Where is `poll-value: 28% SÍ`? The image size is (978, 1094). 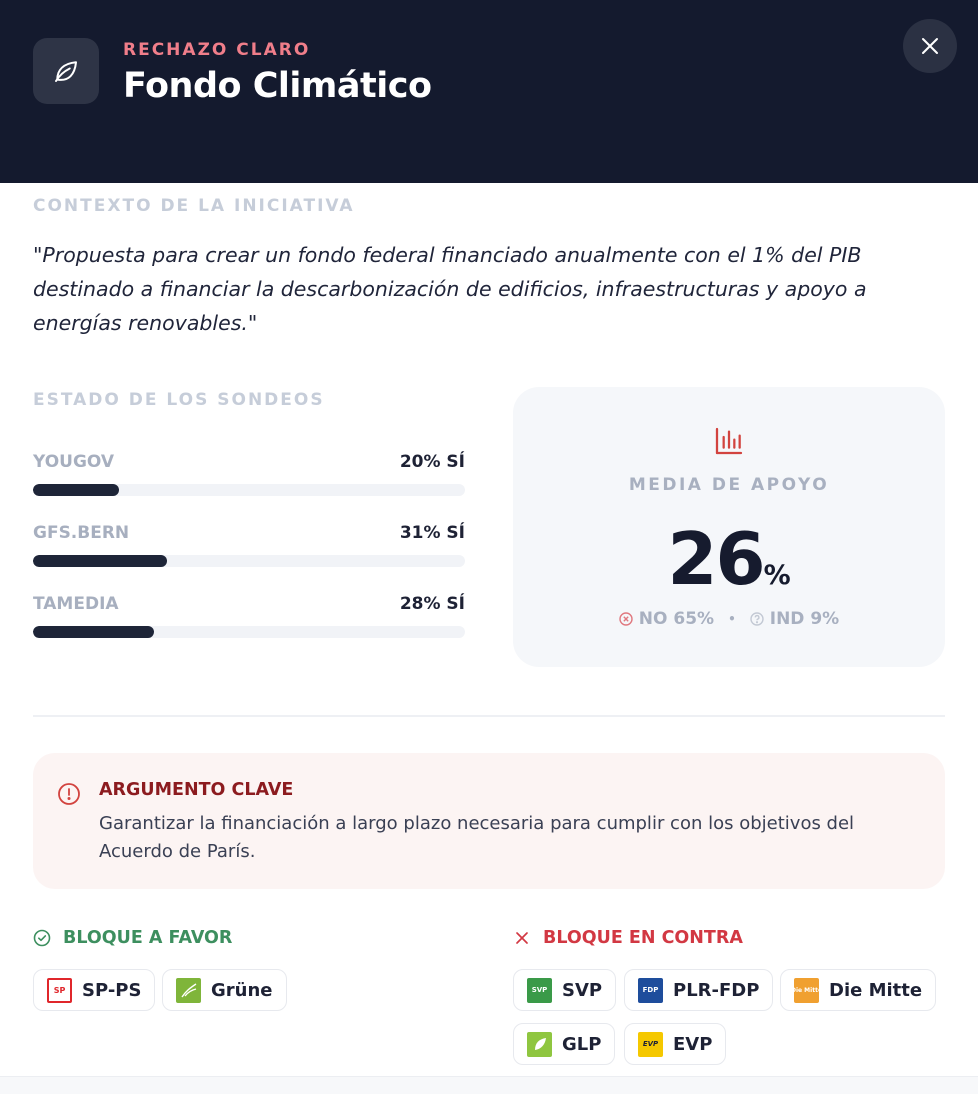 poll-value: 28% SÍ is located at coordinates (432, 604).